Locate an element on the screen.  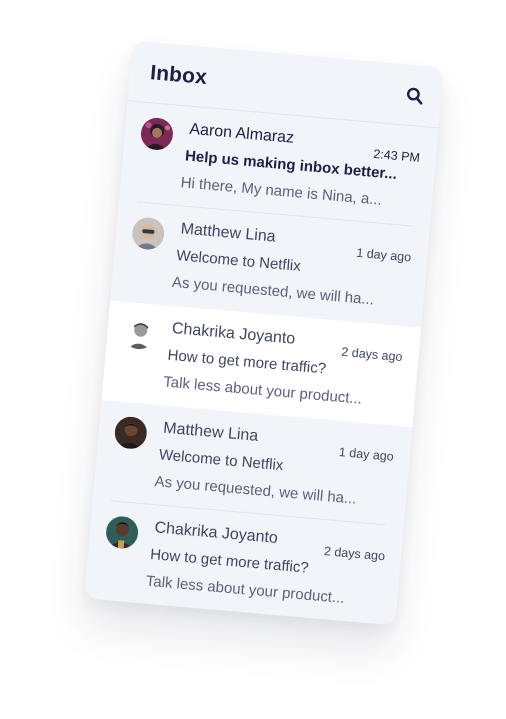
search-button is located at coordinates (415, 96).